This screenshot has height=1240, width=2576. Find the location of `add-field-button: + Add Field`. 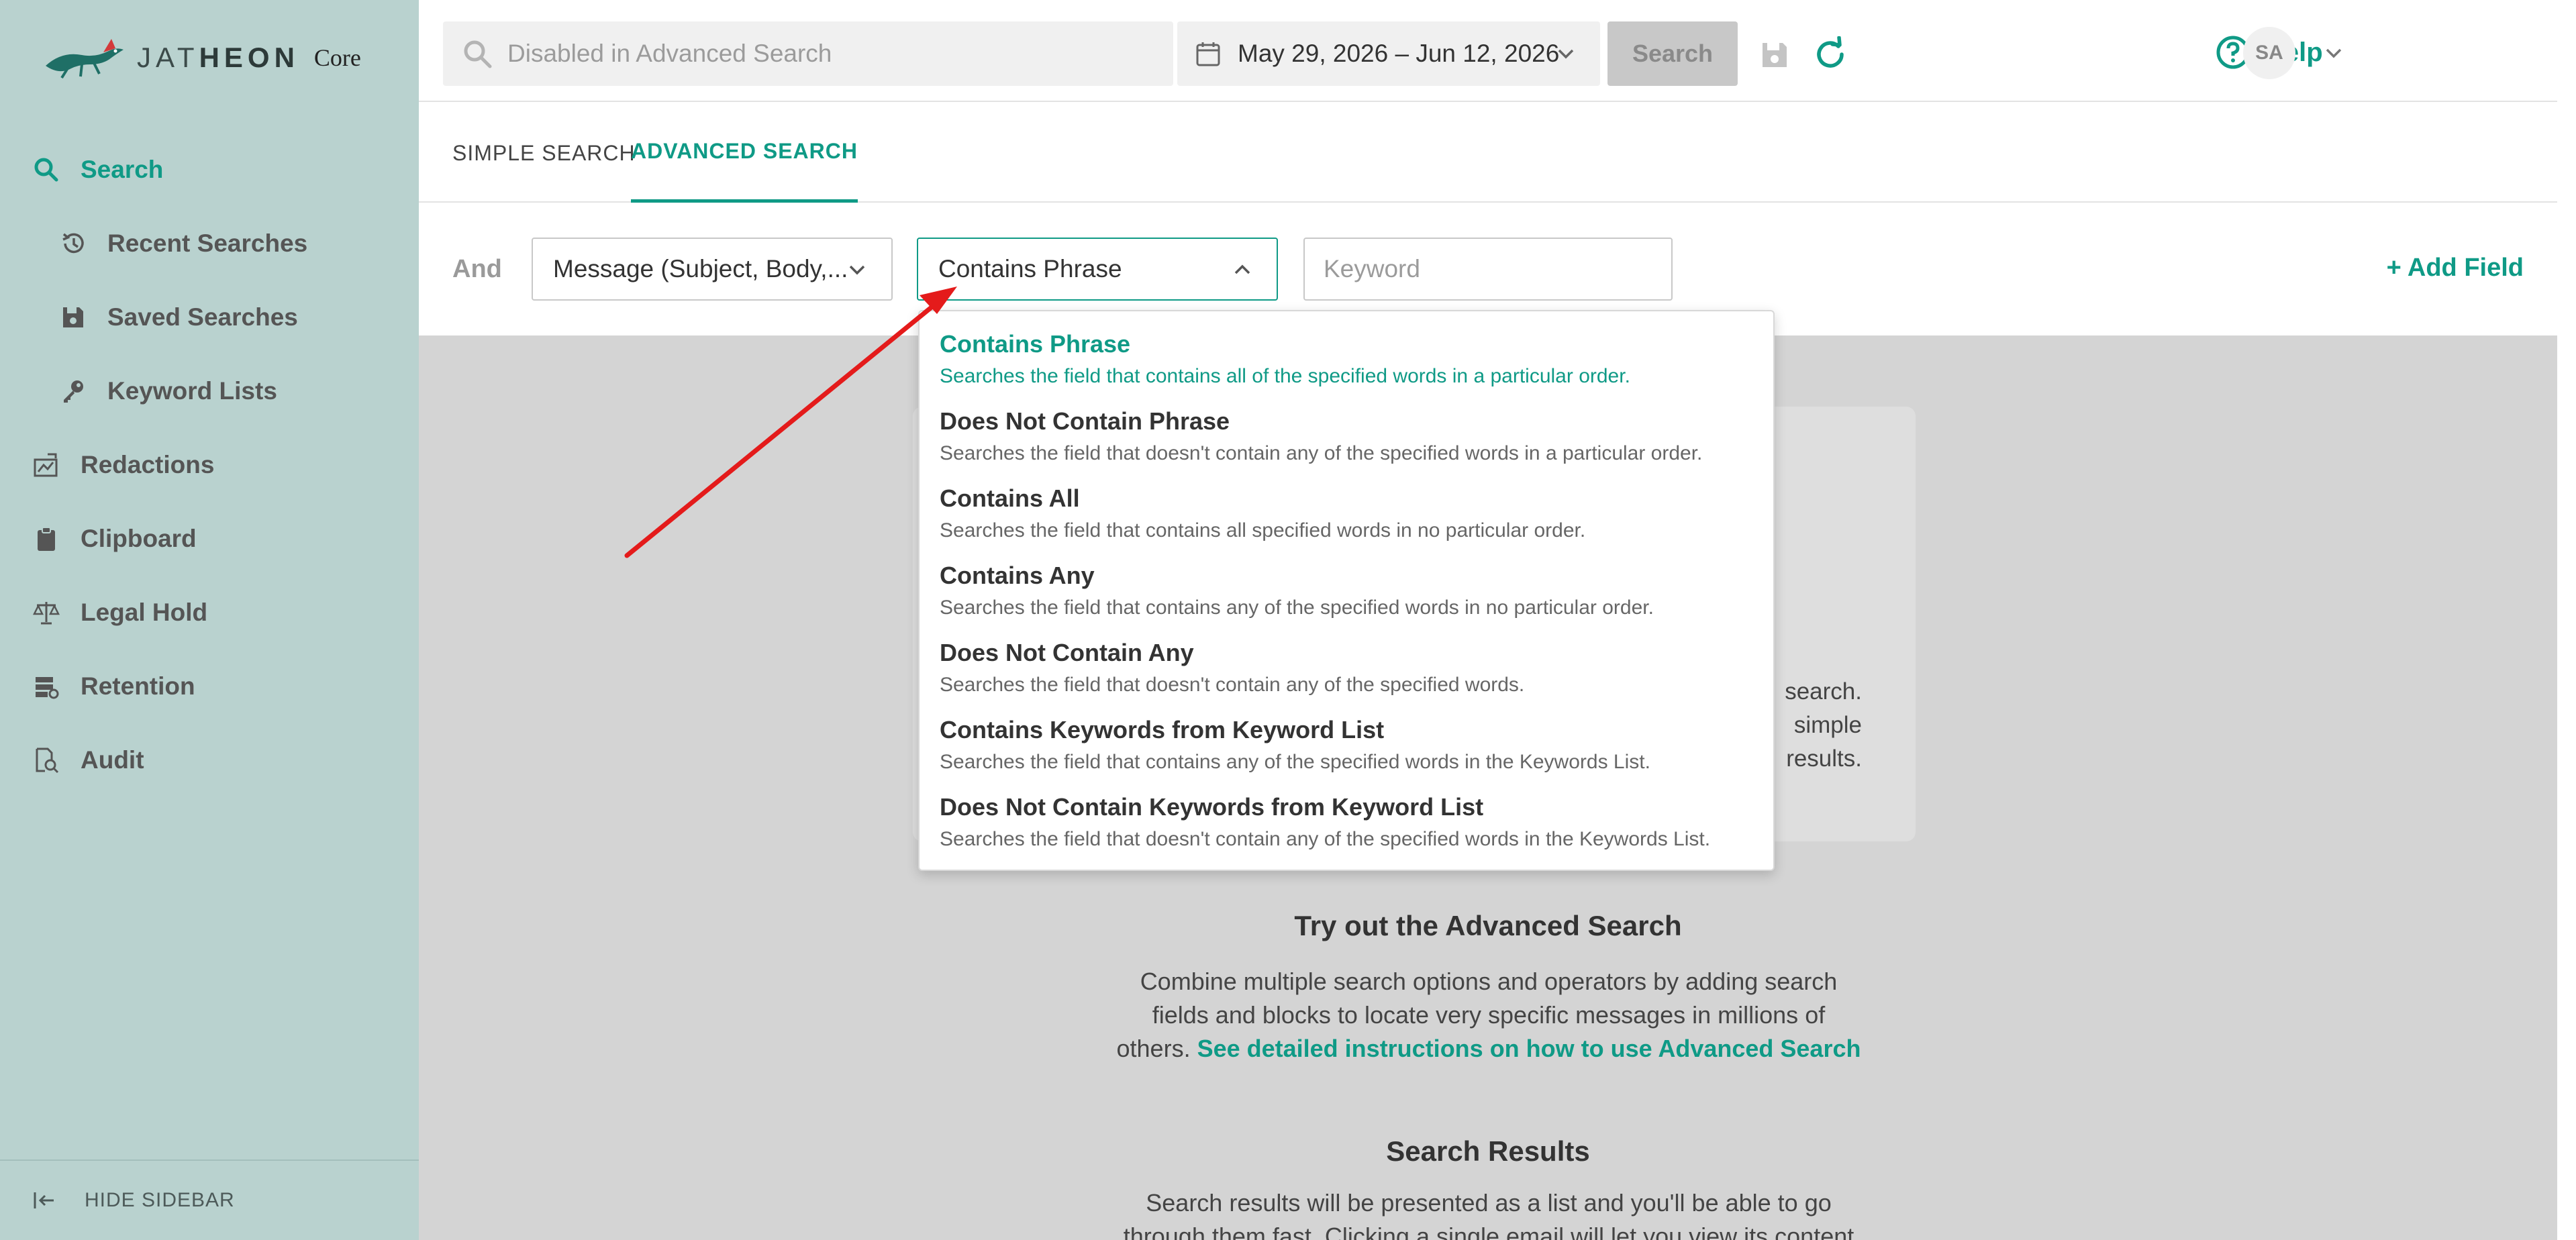

add-field-button: + Add Field is located at coordinates (2455, 268).